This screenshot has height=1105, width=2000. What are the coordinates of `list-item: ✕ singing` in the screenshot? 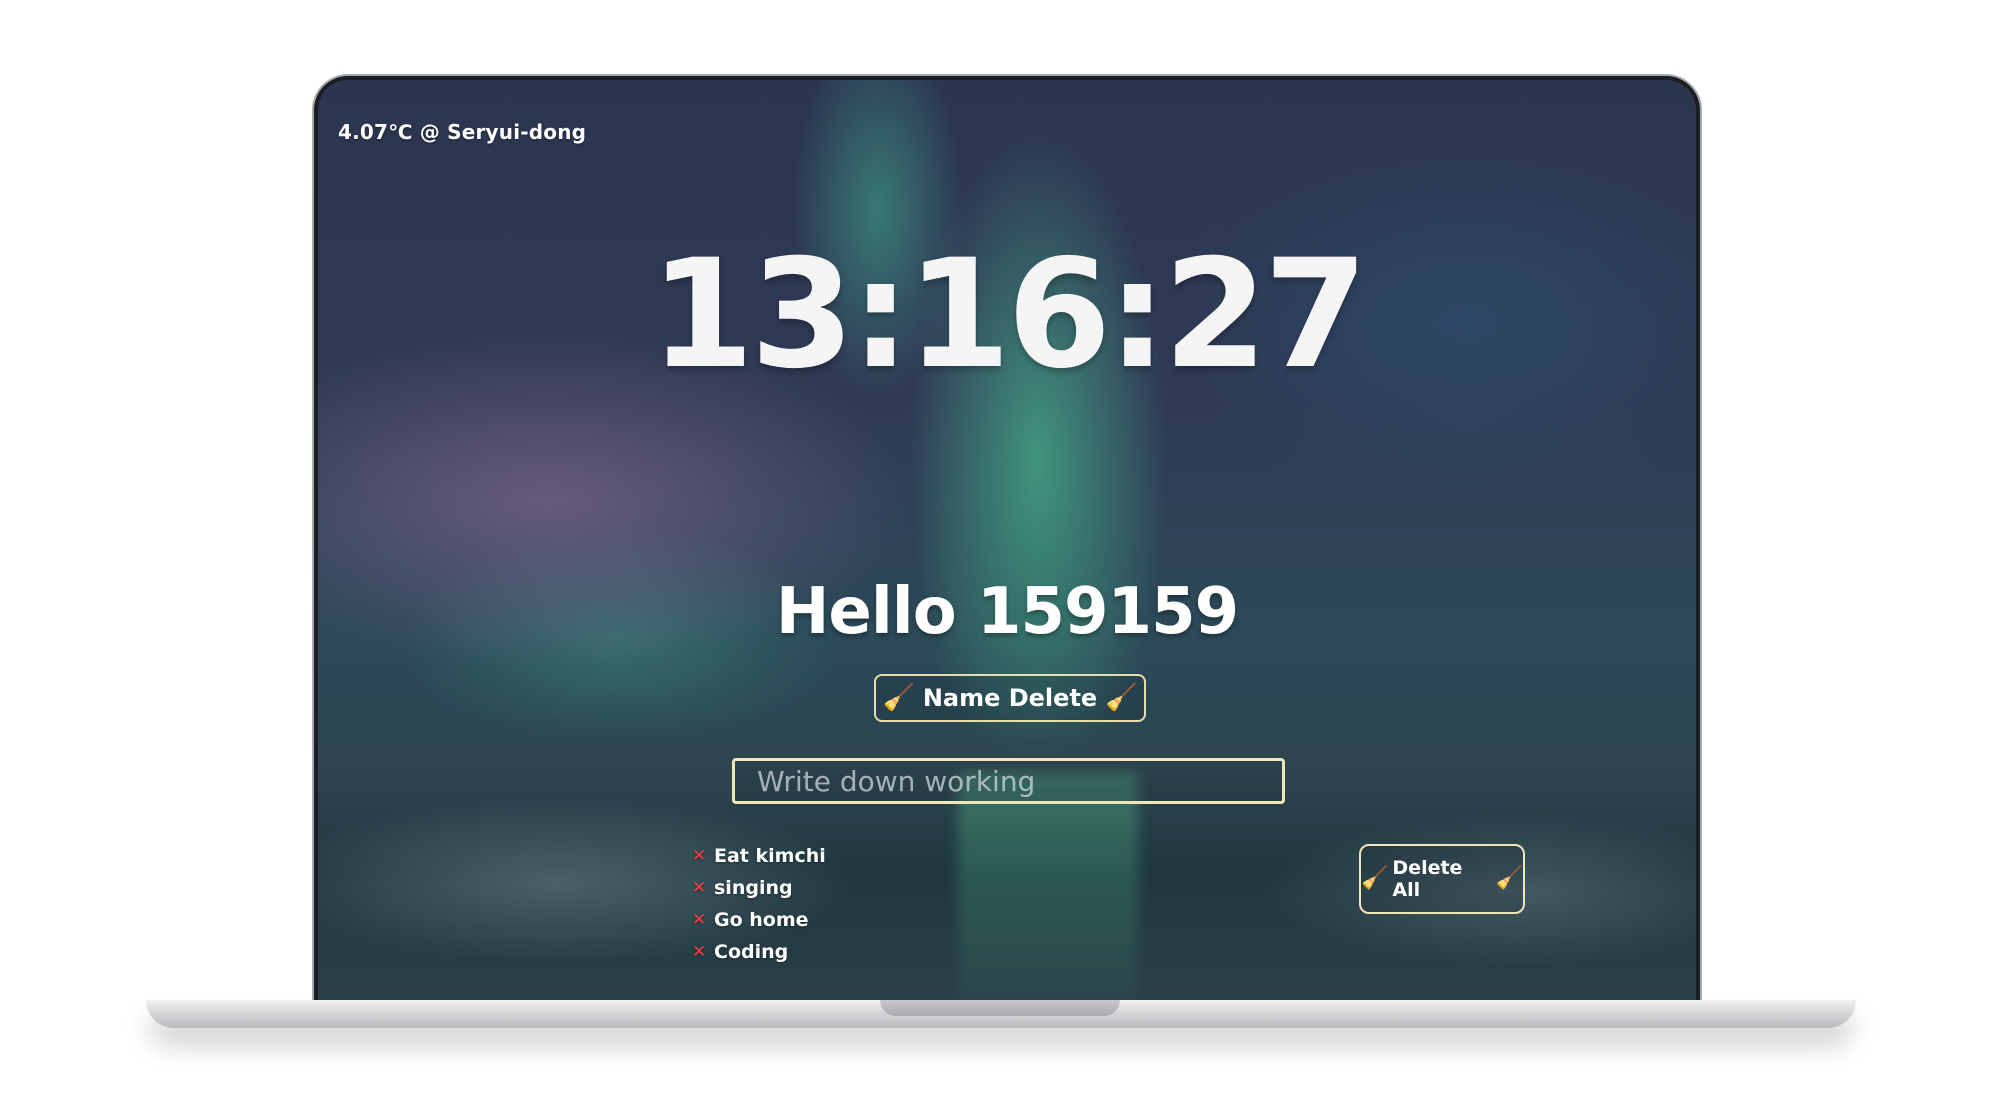 It's located at (759, 888).